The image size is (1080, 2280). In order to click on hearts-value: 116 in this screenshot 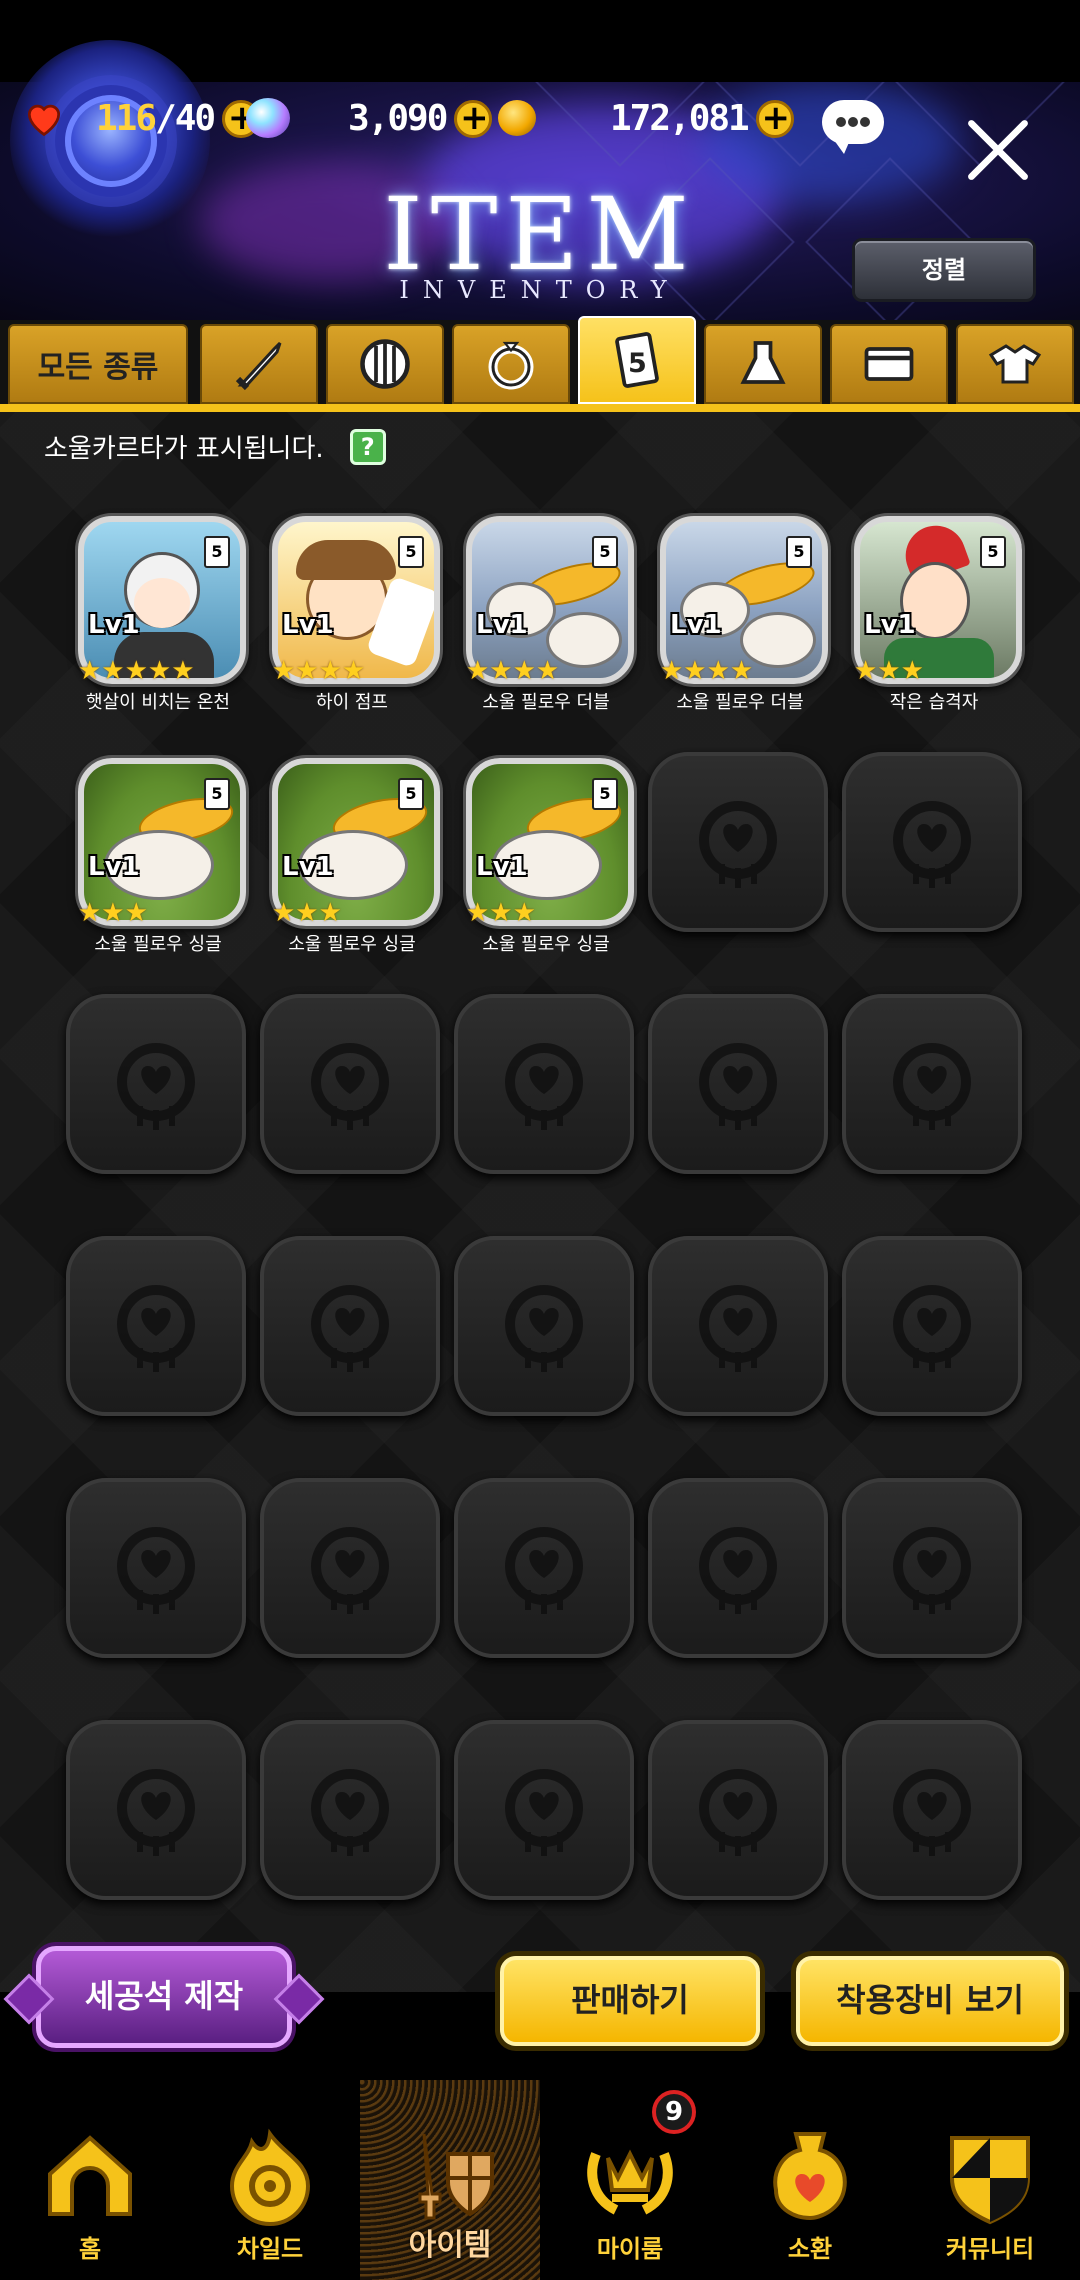, I will do `click(126, 118)`.